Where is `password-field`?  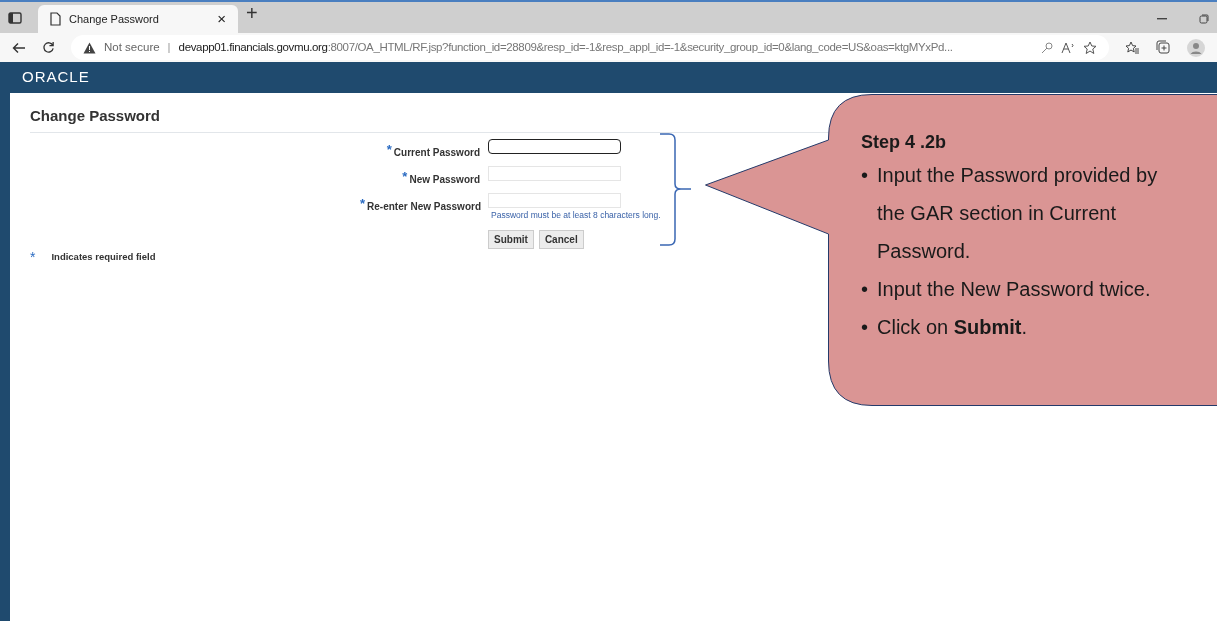
password-field is located at coordinates (554, 146).